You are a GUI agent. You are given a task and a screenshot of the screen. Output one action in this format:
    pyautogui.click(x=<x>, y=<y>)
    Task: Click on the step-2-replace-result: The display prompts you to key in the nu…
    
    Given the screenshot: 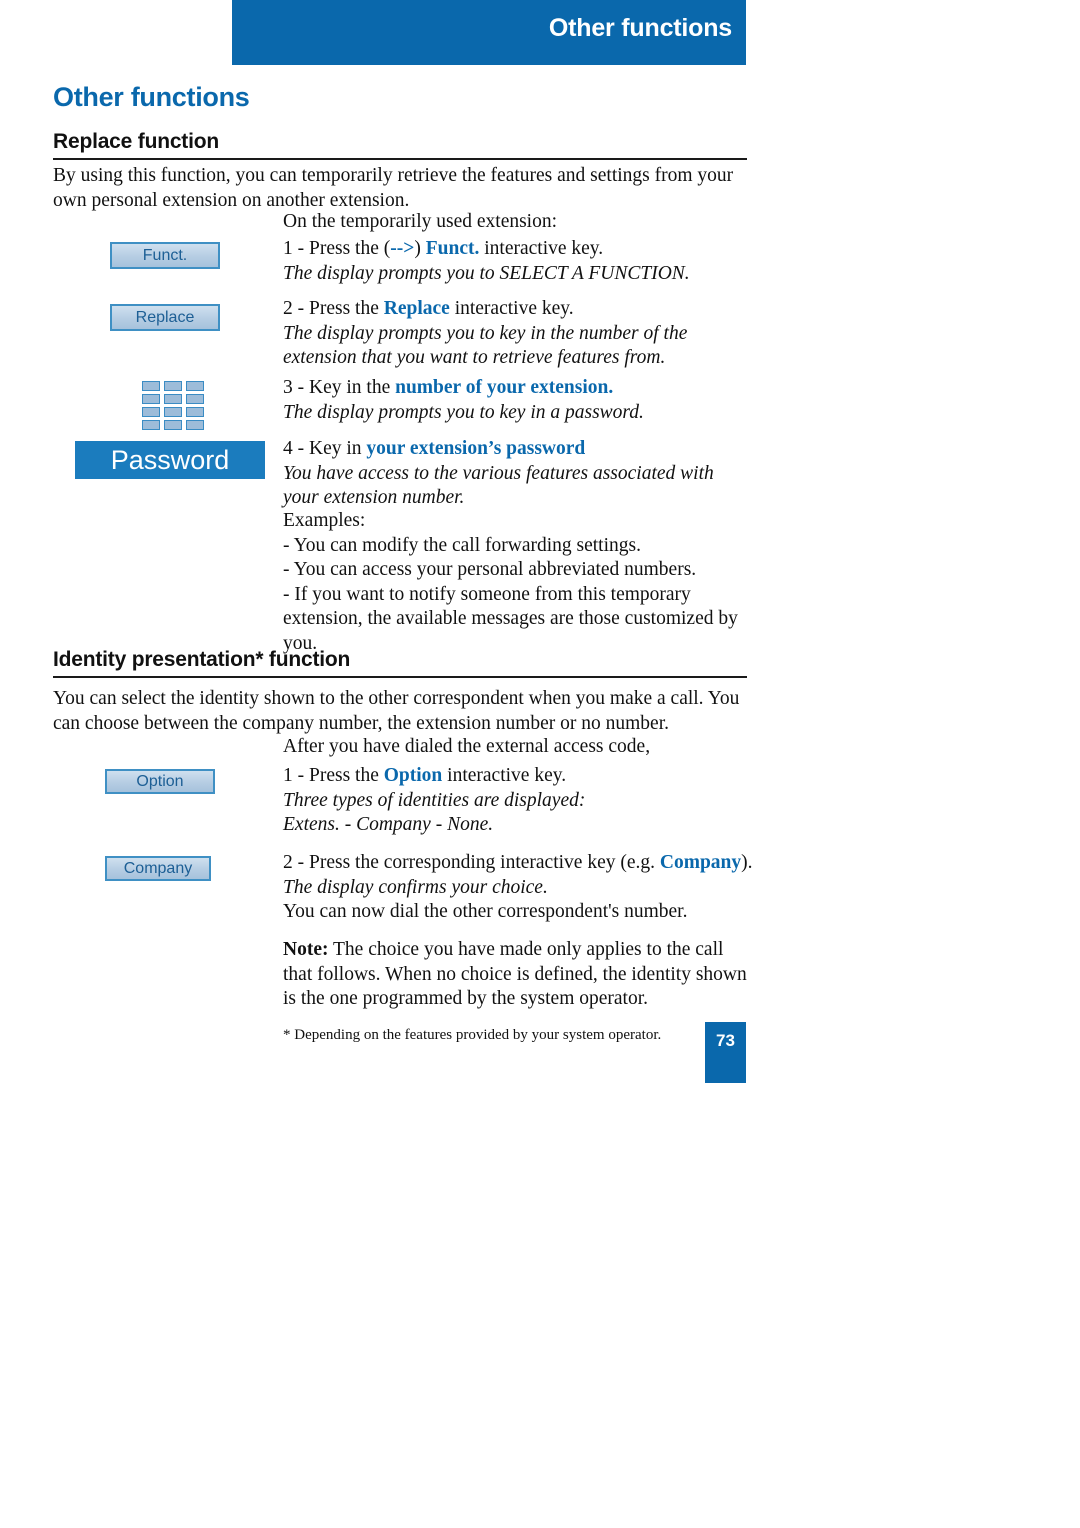 What is the action you would take?
    pyautogui.click(x=485, y=345)
    